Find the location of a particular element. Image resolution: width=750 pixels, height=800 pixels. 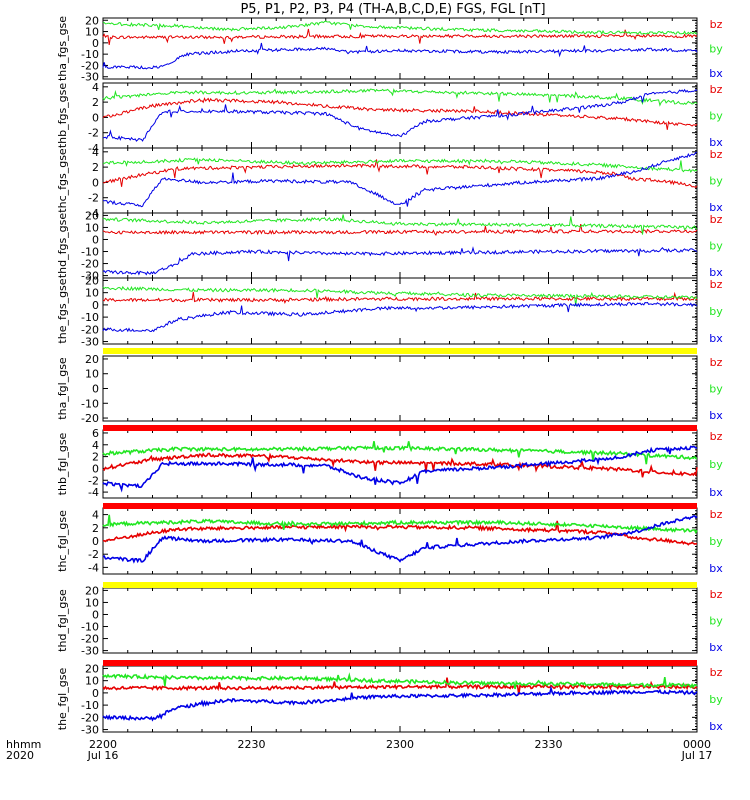

panel-the_fgl_gse: 20100-10-20-30 the_fgl_gse bz by bx is located at coordinates (389, 699).